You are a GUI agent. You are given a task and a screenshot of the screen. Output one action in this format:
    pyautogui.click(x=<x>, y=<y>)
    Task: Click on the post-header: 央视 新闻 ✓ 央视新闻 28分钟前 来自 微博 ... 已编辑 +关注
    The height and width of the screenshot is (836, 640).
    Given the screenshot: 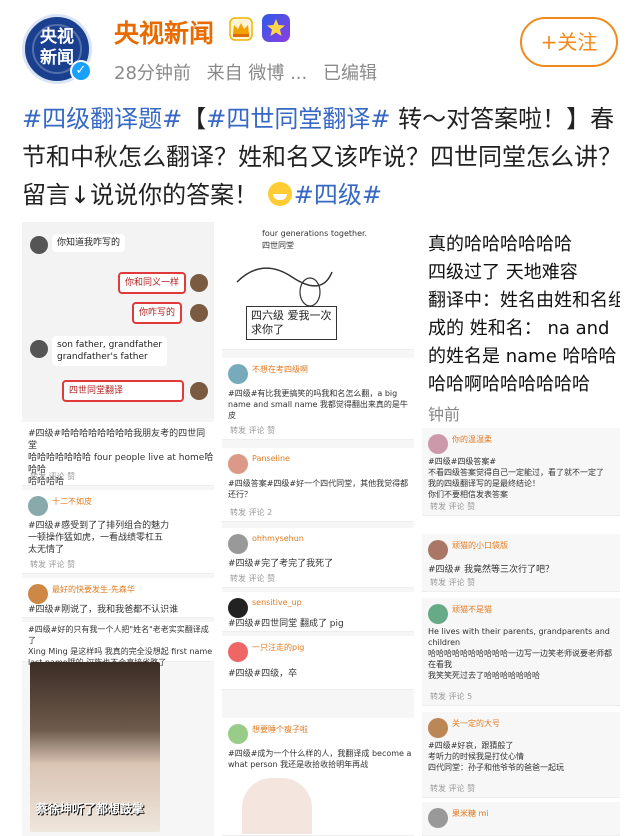 What is the action you would take?
    pyautogui.click(x=320, y=47)
    